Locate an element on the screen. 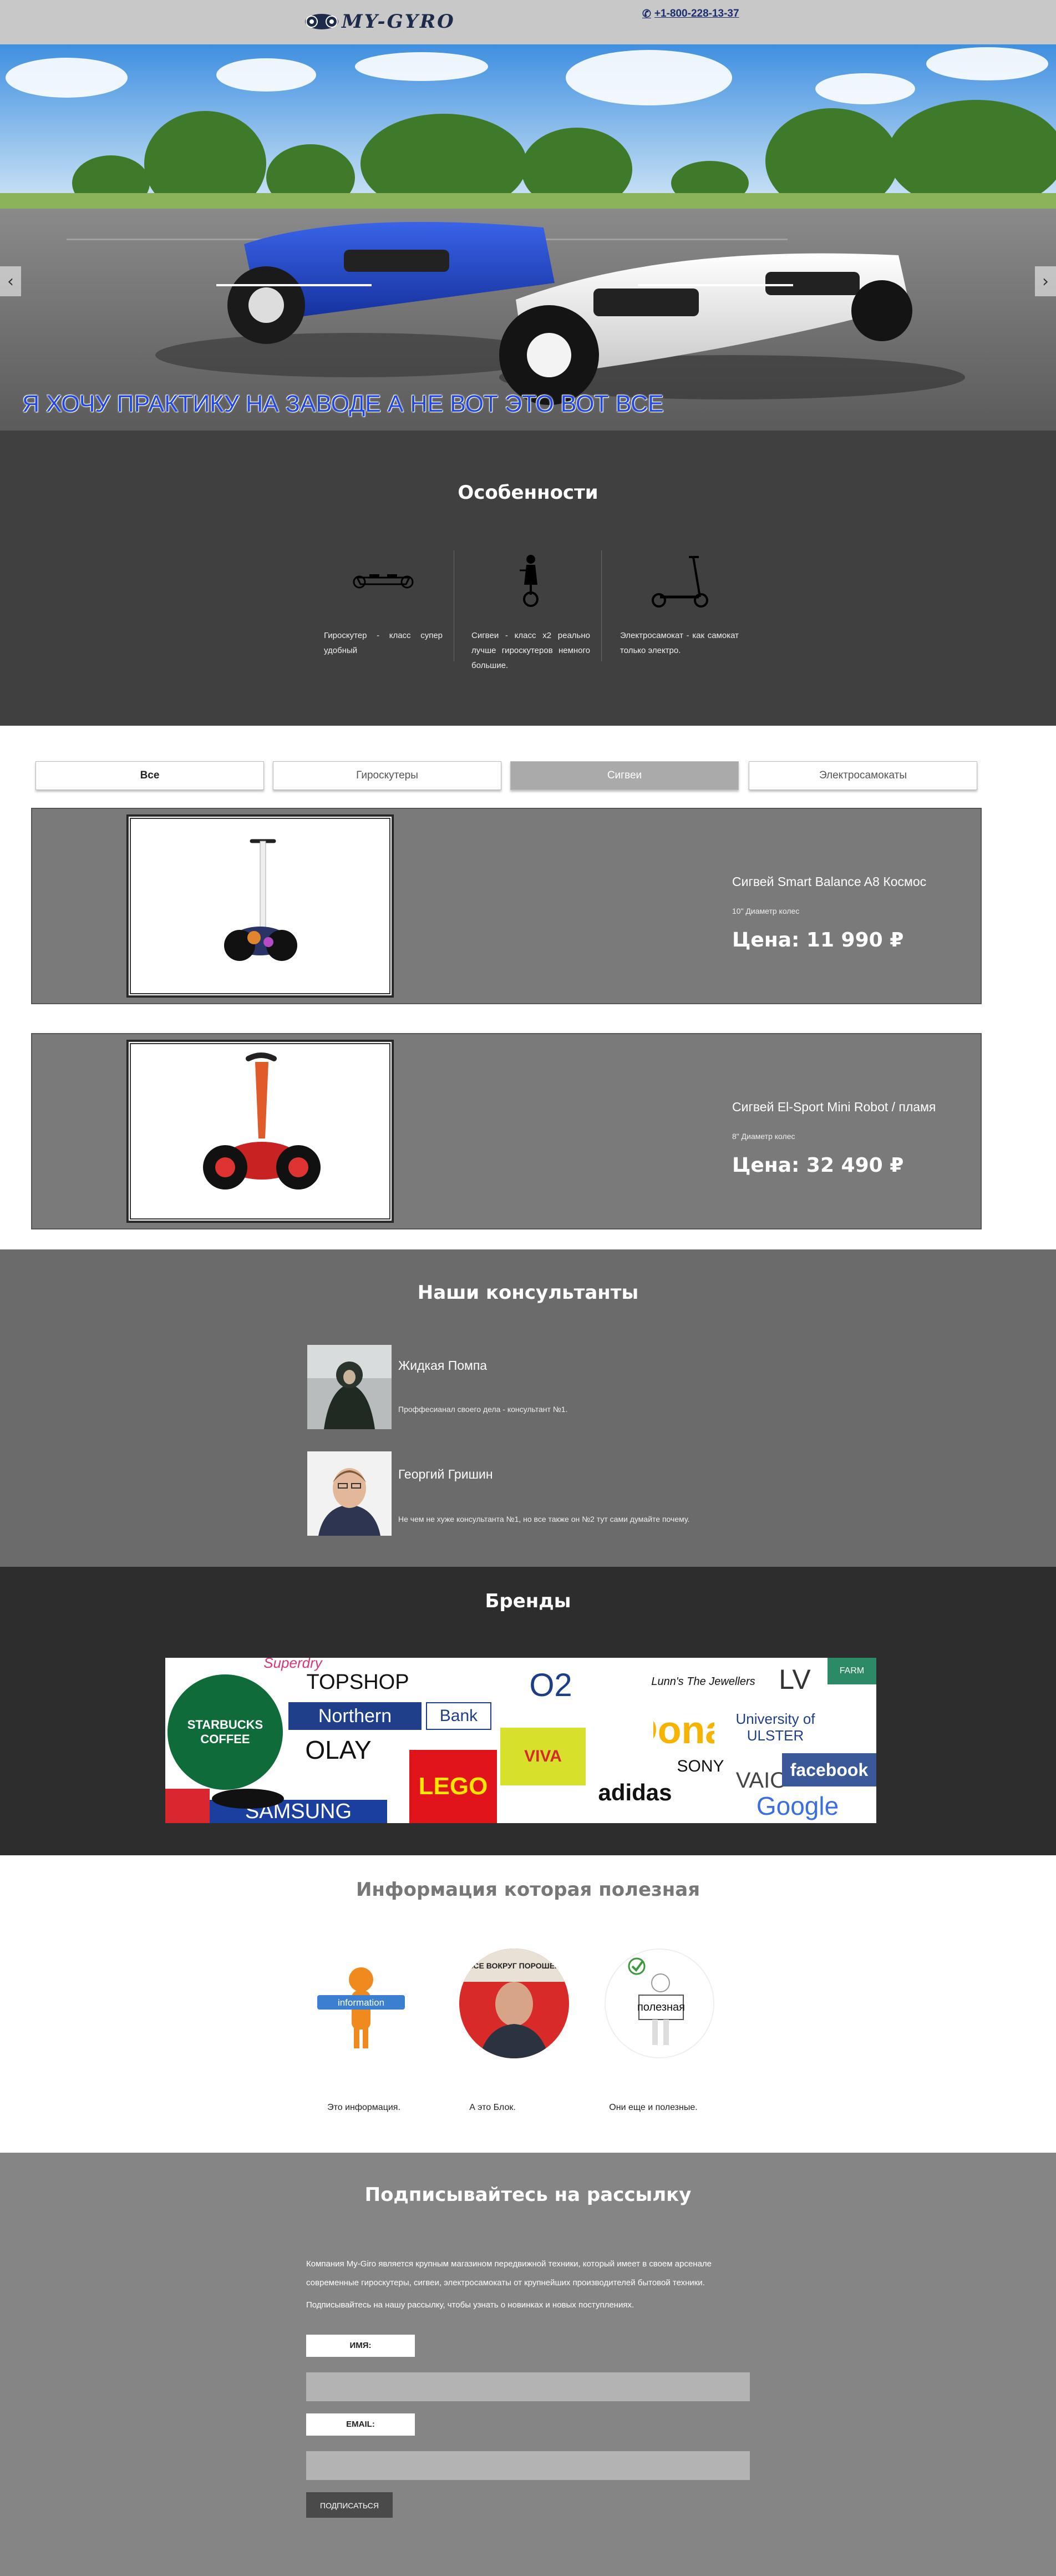 The height and width of the screenshot is (2576, 1056). slider-next-button: › is located at coordinates (1045, 281).